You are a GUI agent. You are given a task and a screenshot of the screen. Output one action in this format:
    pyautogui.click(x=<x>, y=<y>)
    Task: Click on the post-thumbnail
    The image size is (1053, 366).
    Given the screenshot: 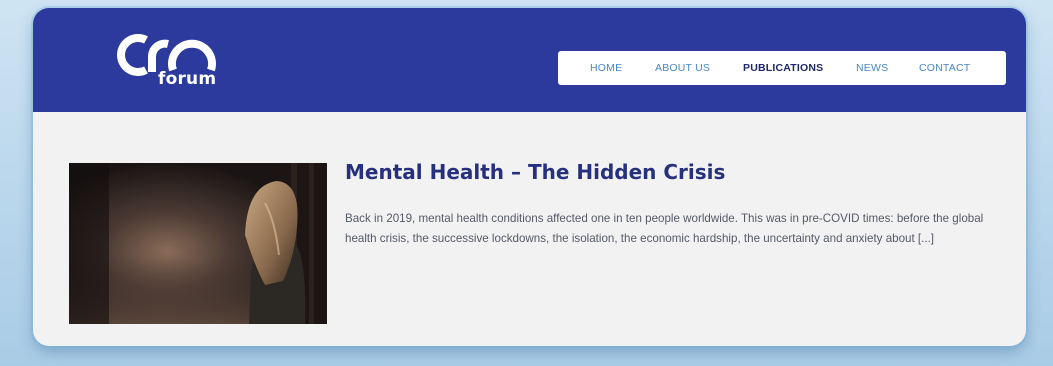 What is the action you would take?
    pyautogui.click(x=198, y=243)
    